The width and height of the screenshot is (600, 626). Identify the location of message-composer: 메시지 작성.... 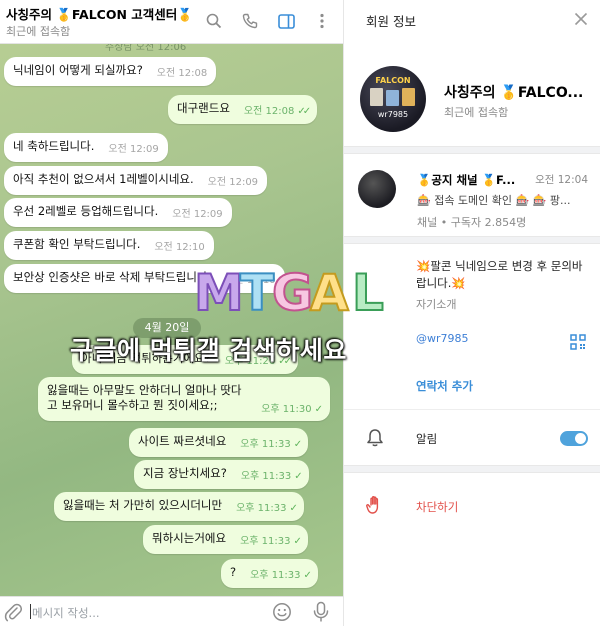
(171, 611).